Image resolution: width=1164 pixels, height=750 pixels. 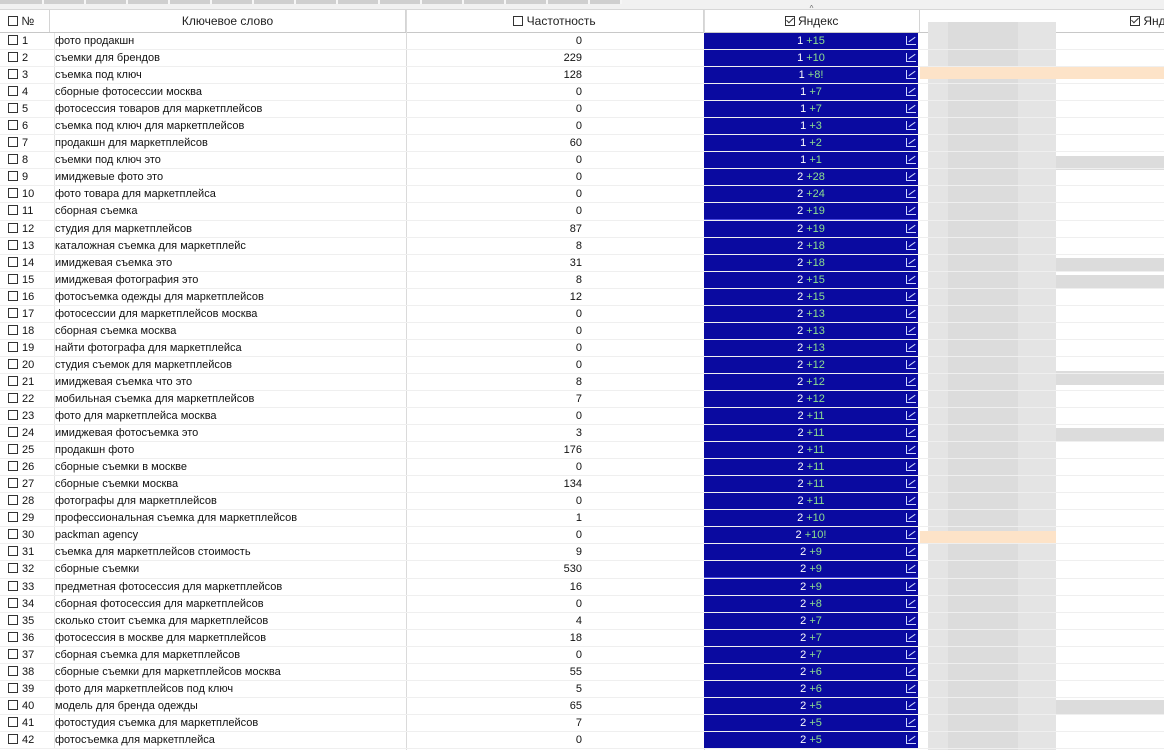 I want to click on yandex-position-cell: 1 +15, so click(x=811, y=41).